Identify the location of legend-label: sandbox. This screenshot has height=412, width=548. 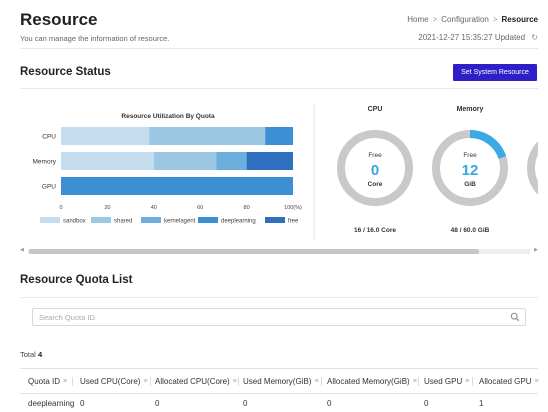
(74, 222).